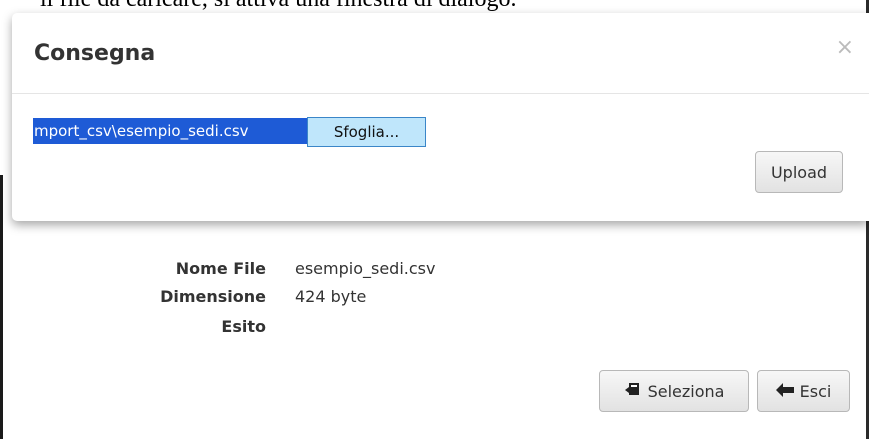 This screenshot has height=439, width=869. I want to click on info-row-size: Dimensione 424 byte, so click(434, 299).